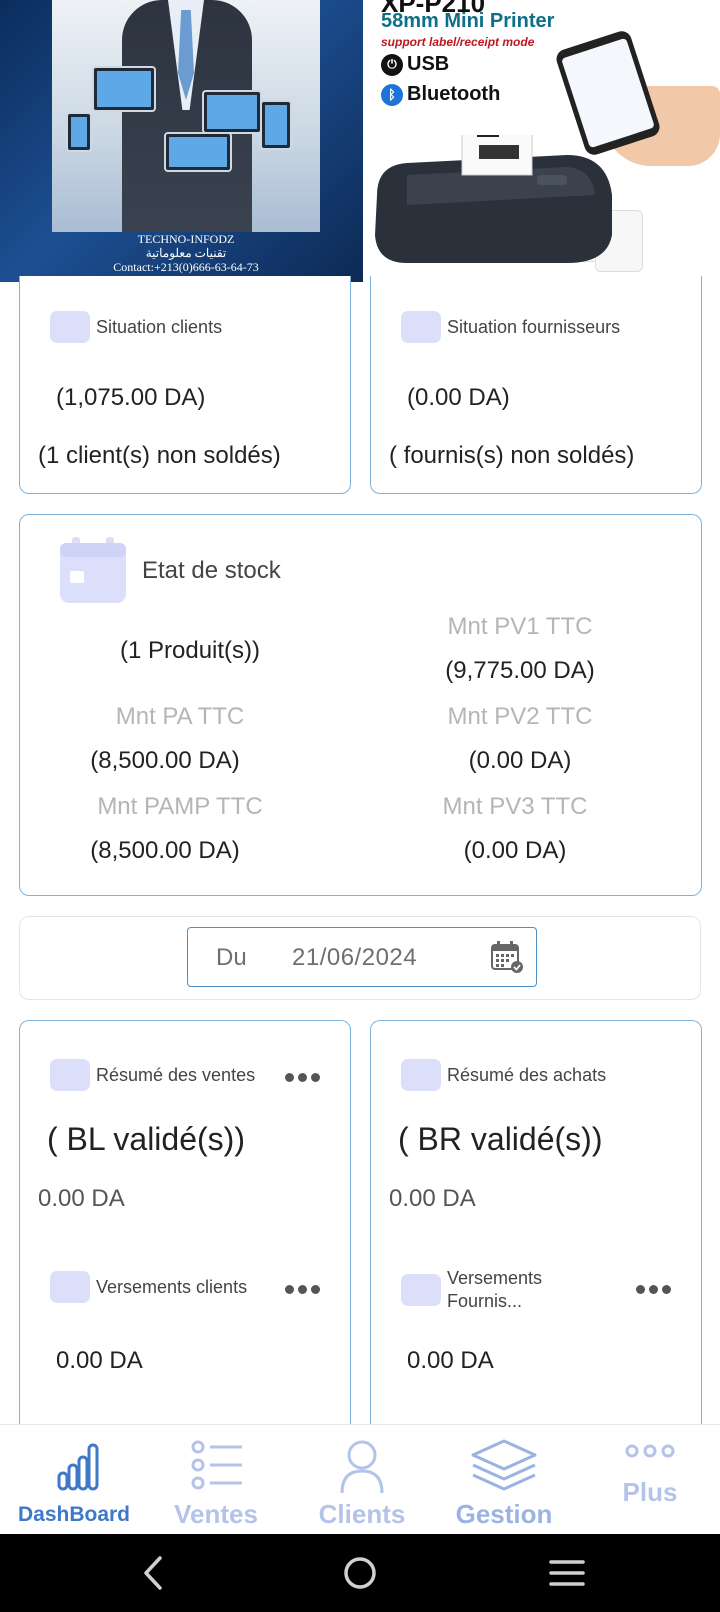  I want to click on printer-title: 58mm Mini Printer, so click(468, 21).